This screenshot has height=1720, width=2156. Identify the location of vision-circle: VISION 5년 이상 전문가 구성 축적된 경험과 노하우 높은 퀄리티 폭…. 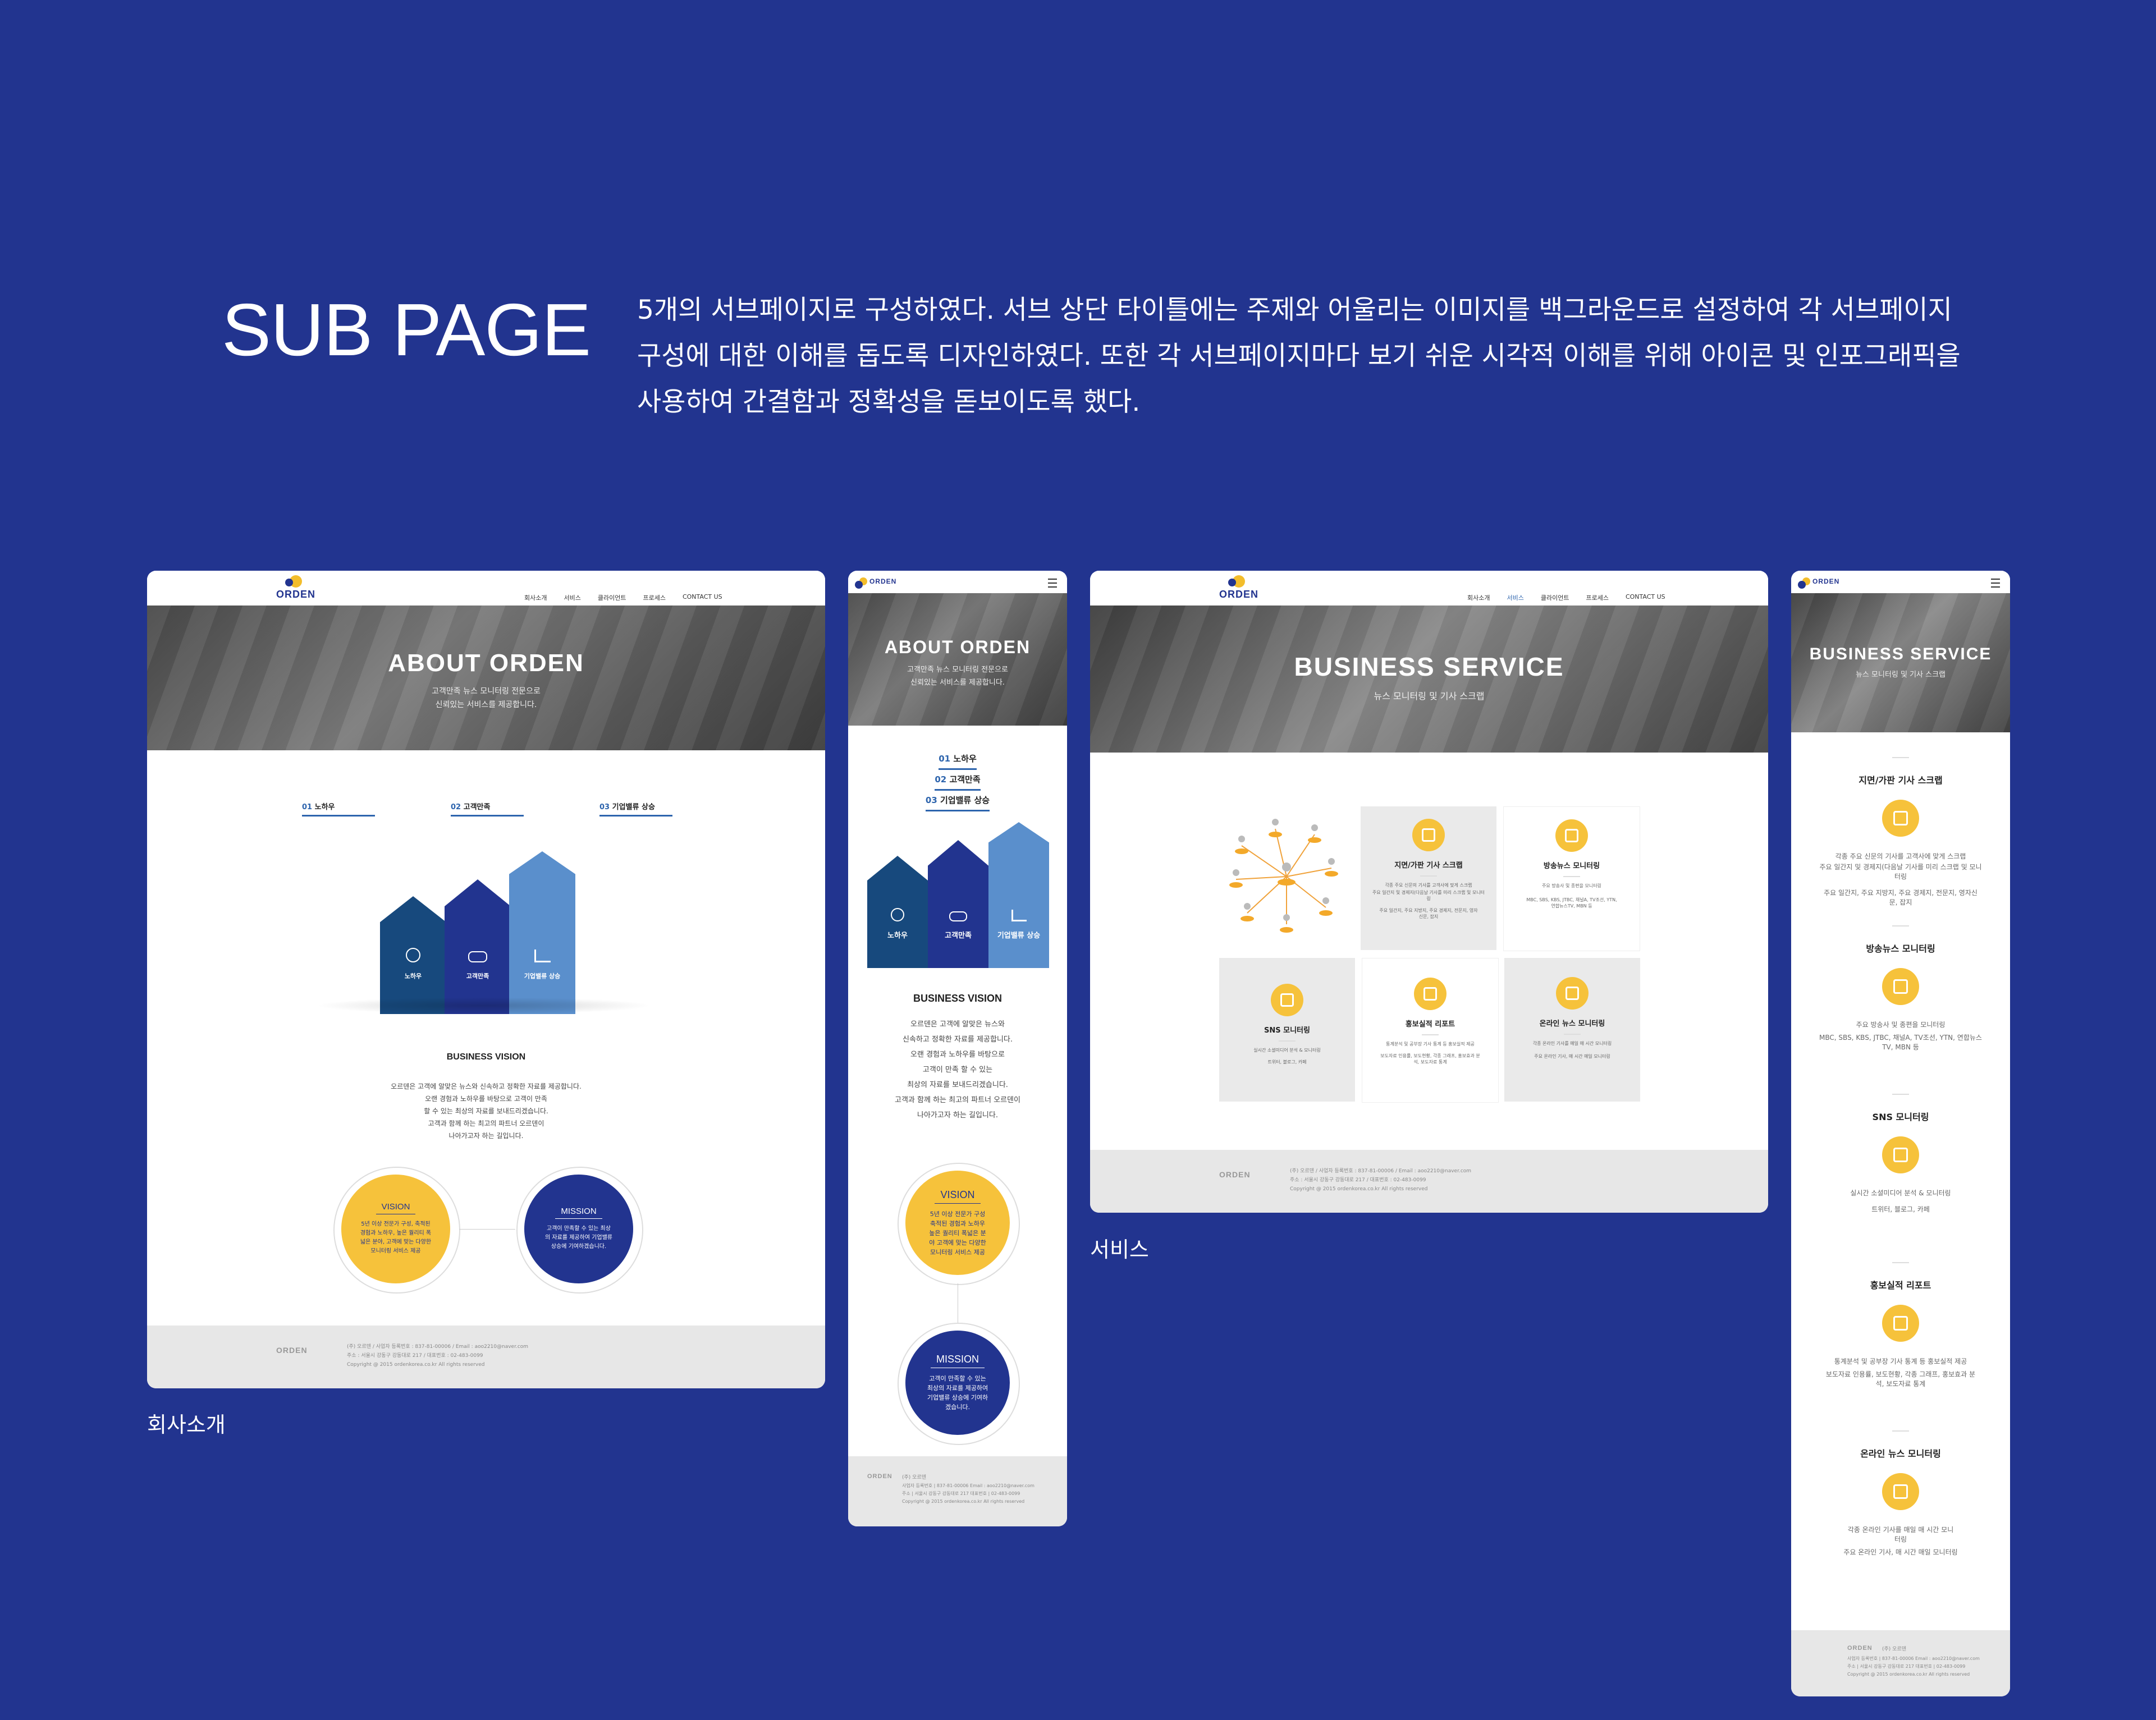
(957, 1223).